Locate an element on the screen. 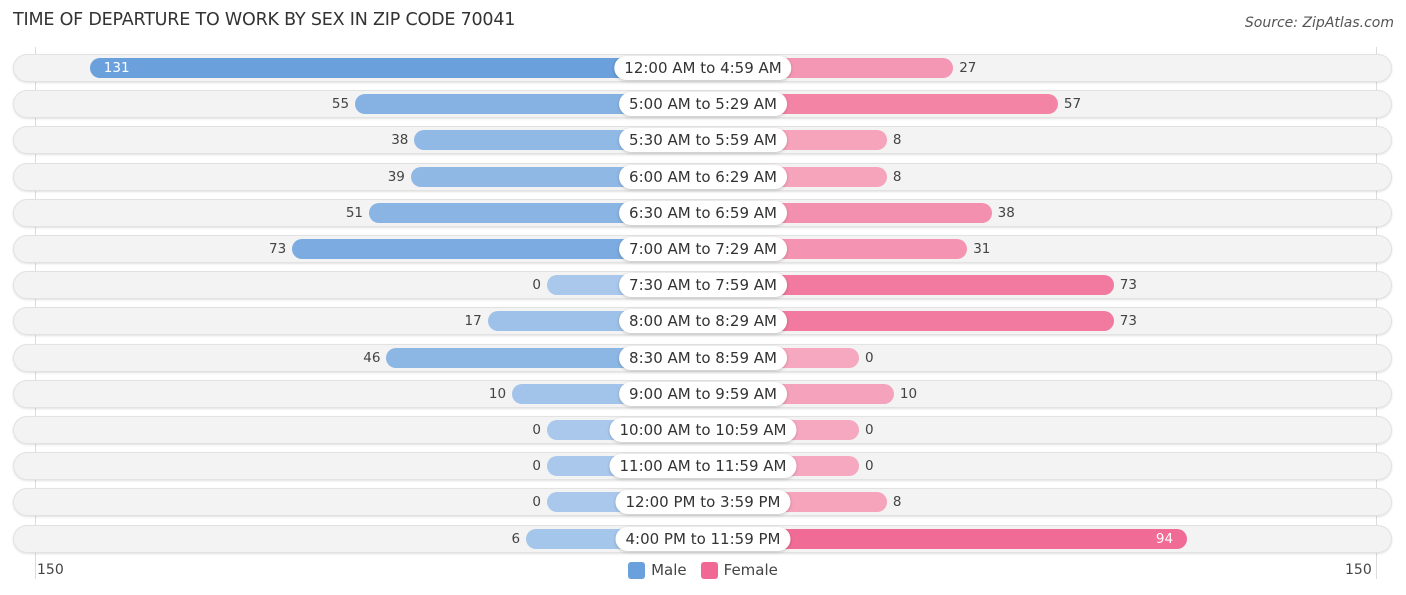  category-label: 4:00 PM to 11:59 PM is located at coordinates (703, 538).